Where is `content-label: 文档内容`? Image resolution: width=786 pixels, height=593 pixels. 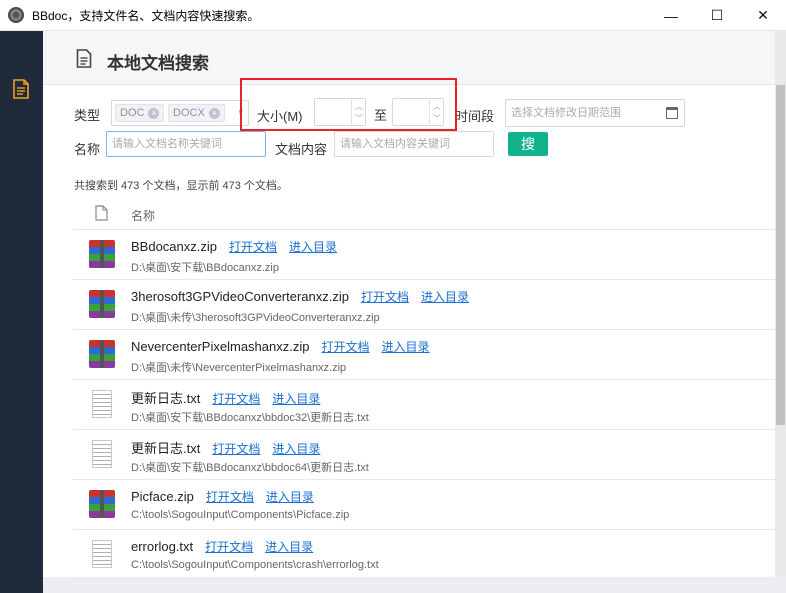
content-label: 文档内容 is located at coordinates (301, 149).